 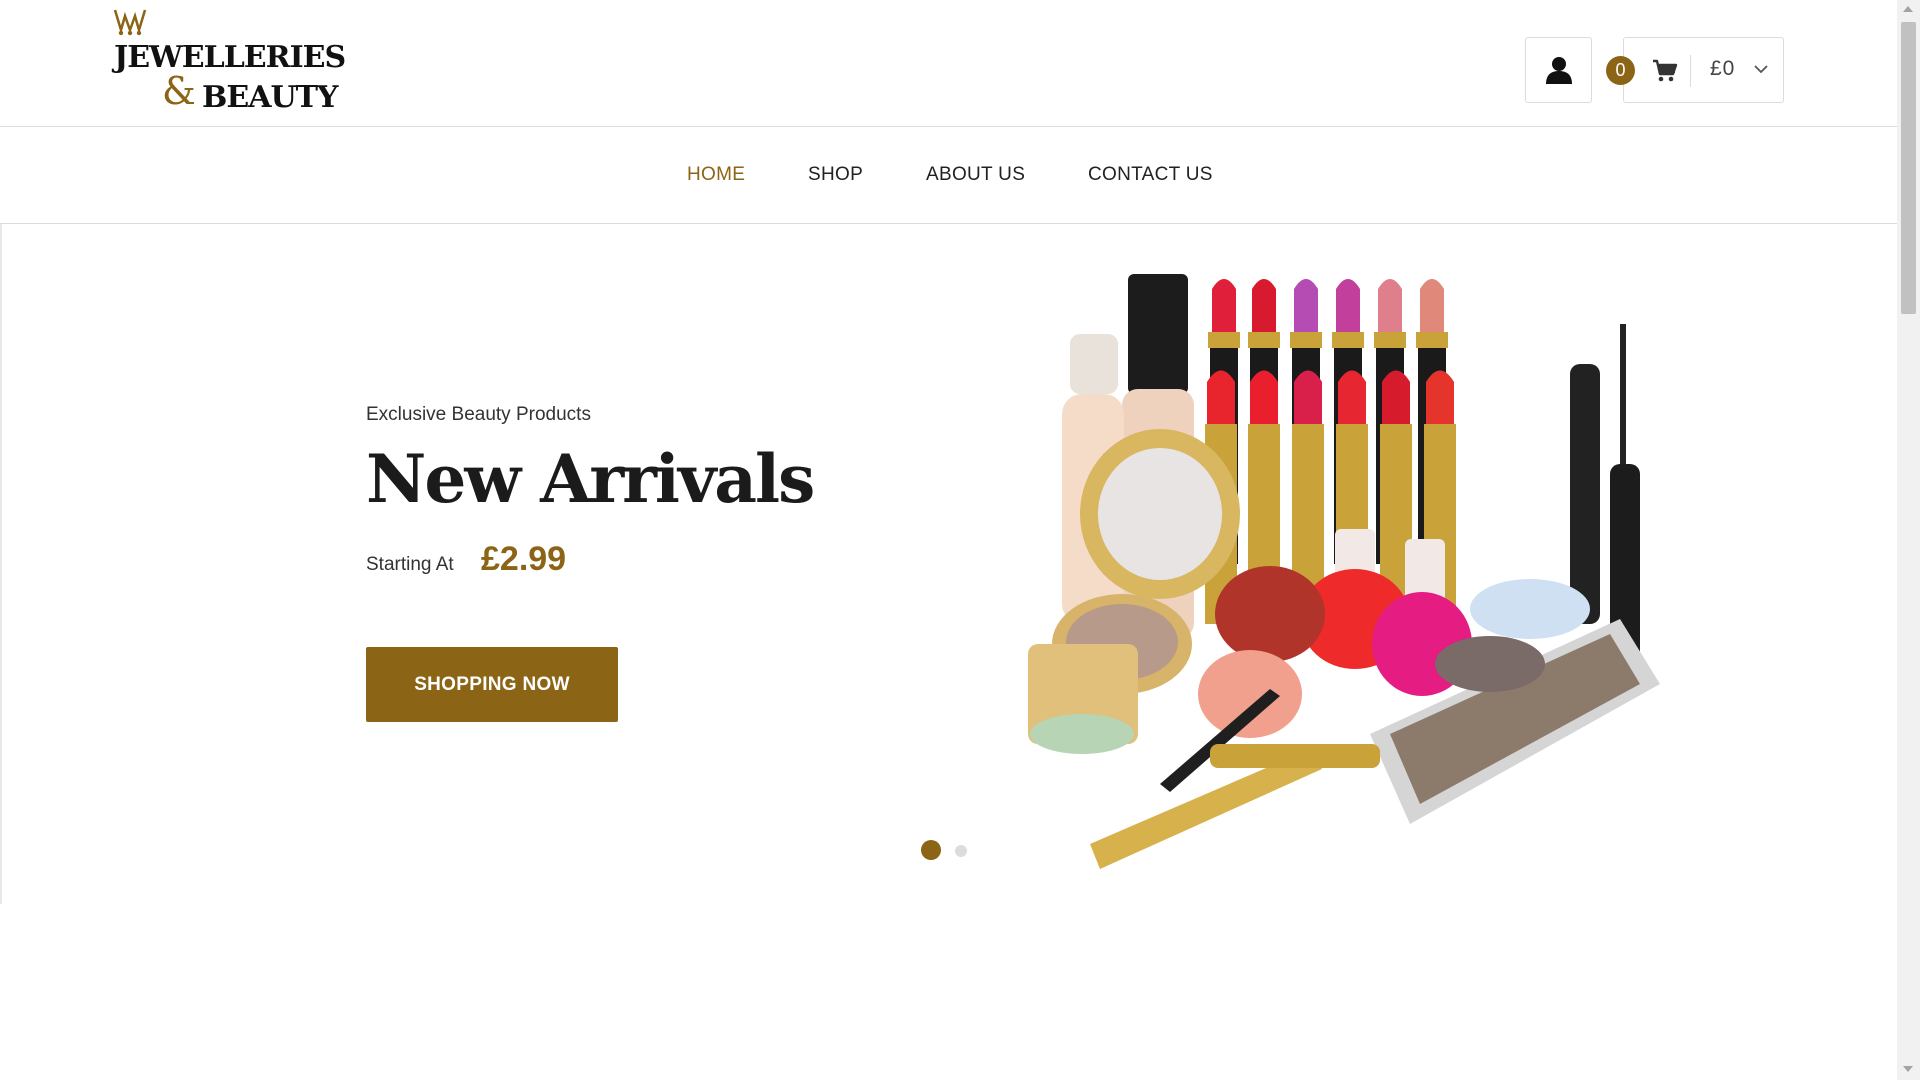 What do you see at coordinates (1703, 70) in the screenshot?
I see `cart-button: £0` at bounding box center [1703, 70].